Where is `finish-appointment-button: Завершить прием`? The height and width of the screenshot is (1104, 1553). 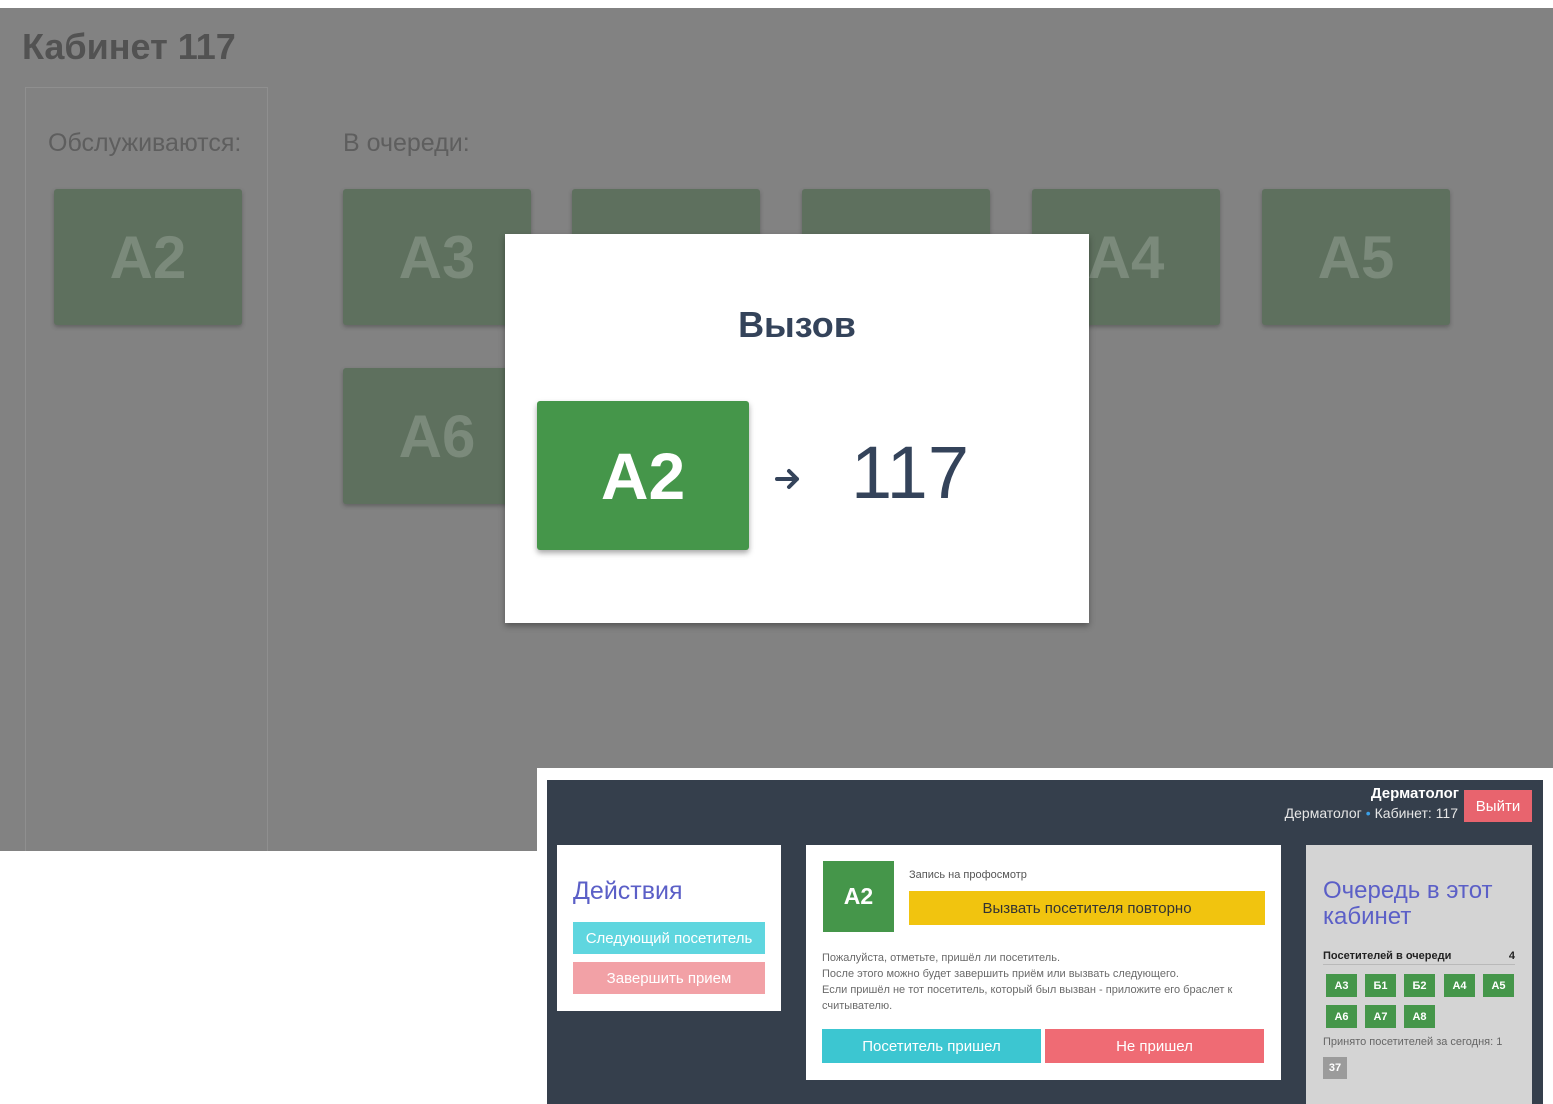 finish-appointment-button: Завершить прием is located at coordinates (669, 978).